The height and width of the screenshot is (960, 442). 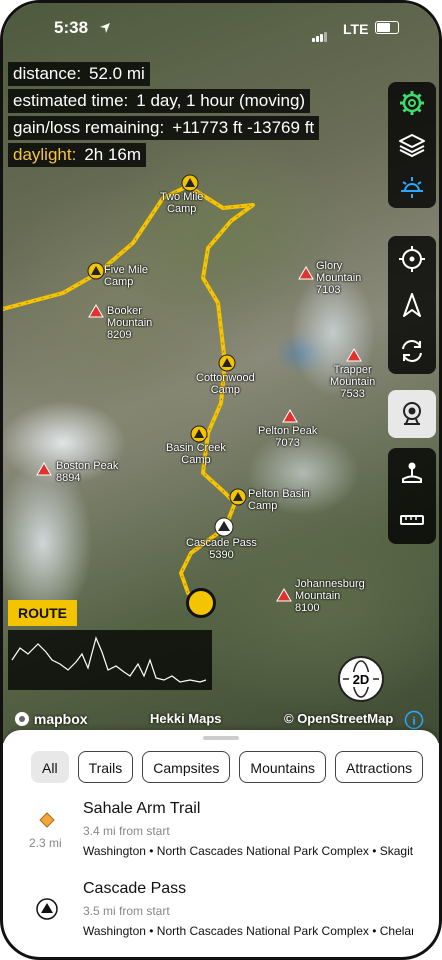 I want to click on crosshair-icon, so click(x=412, y=259).